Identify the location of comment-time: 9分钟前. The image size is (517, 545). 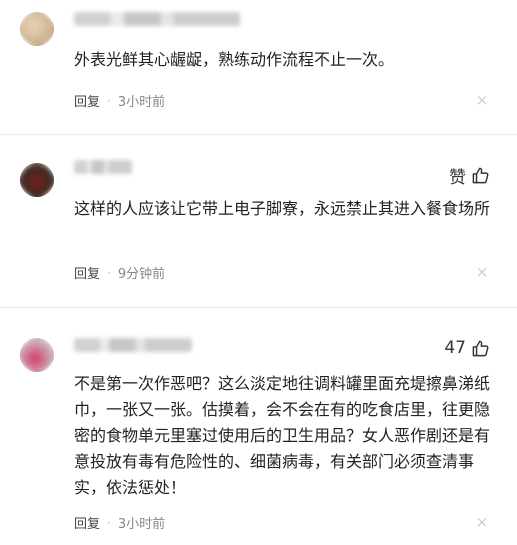
(141, 274).